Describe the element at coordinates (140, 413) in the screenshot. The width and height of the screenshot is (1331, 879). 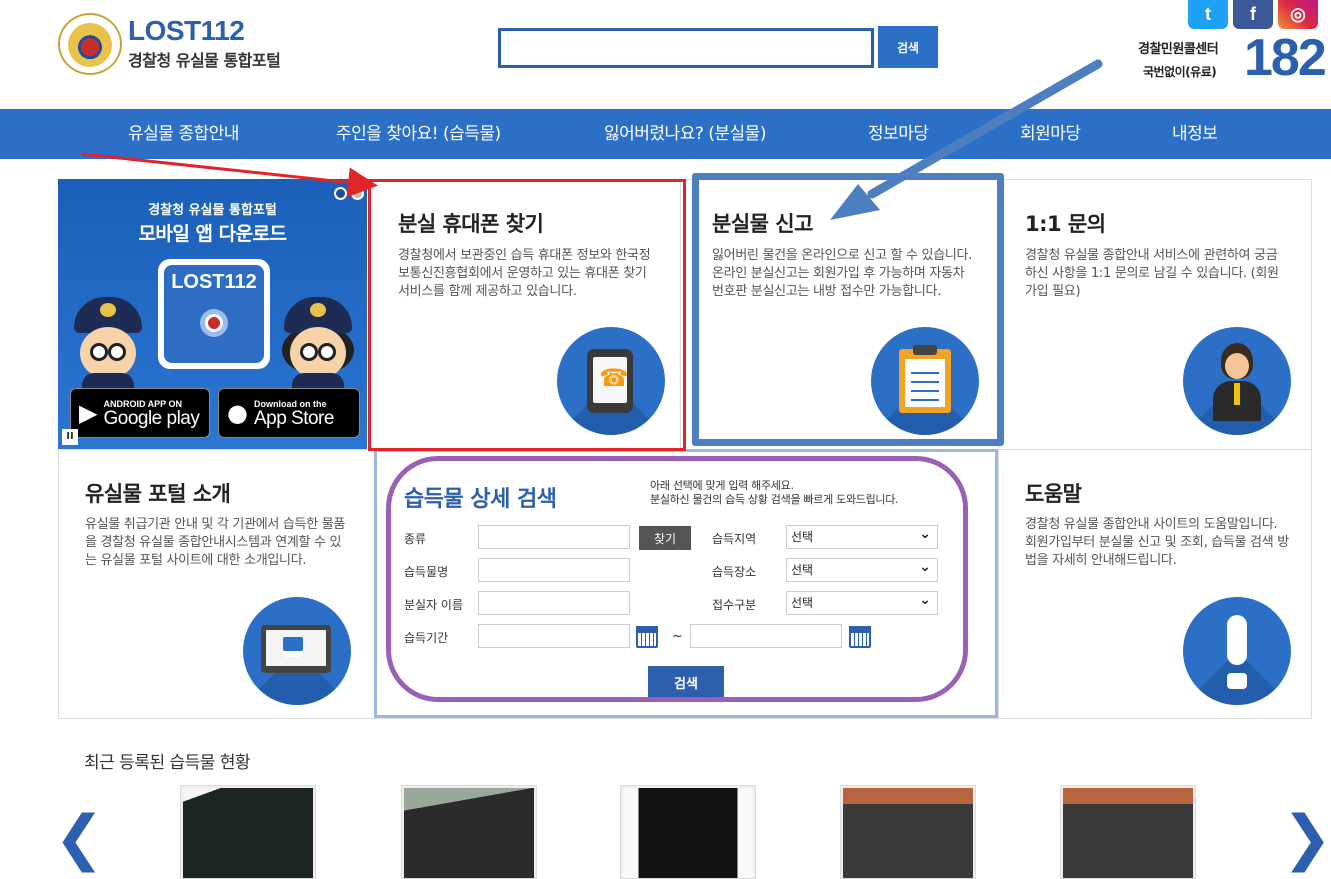
I see `google-play-button: ▶ ANDROID APP ON Google play` at that location.